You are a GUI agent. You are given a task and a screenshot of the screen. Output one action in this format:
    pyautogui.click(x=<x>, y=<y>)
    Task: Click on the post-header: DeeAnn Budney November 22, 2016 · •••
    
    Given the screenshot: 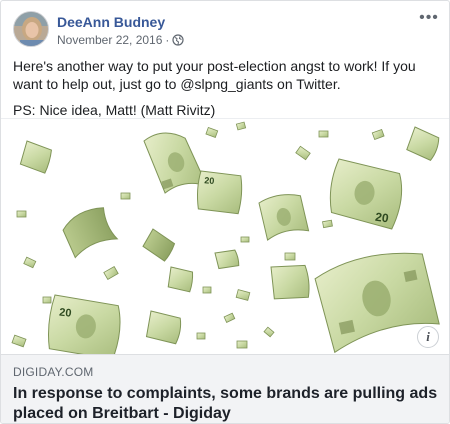 What is the action you would take?
    pyautogui.click(x=226, y=30)
    